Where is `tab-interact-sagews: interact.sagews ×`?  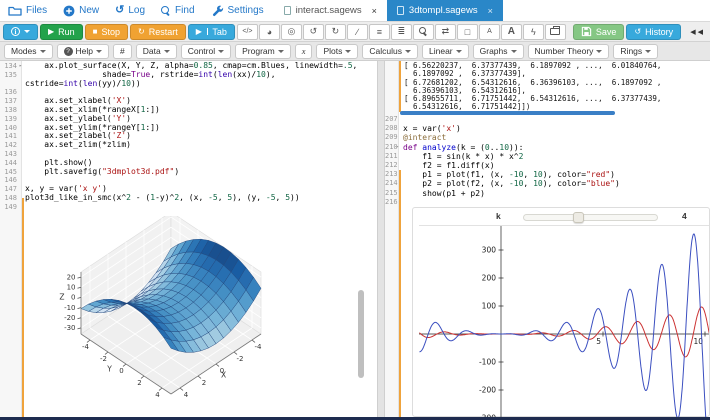
tab-interact-sagews: interact.sagews × is located at coordinates (330, 10).